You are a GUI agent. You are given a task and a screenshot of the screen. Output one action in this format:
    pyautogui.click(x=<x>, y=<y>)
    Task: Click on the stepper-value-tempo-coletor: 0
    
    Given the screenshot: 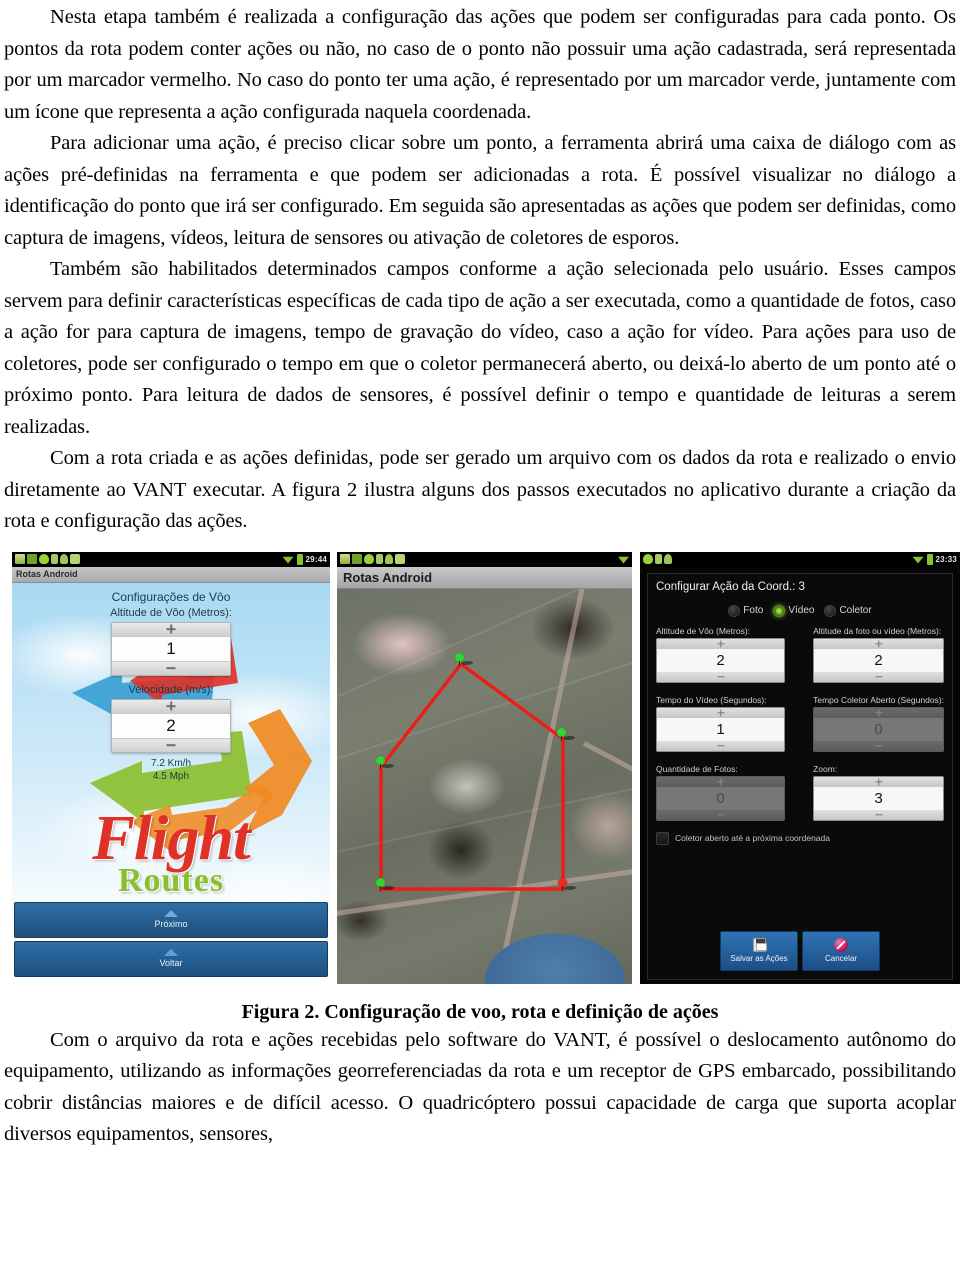 What is the action you would take?
    pyautogui.click(x=878, y=729)
    